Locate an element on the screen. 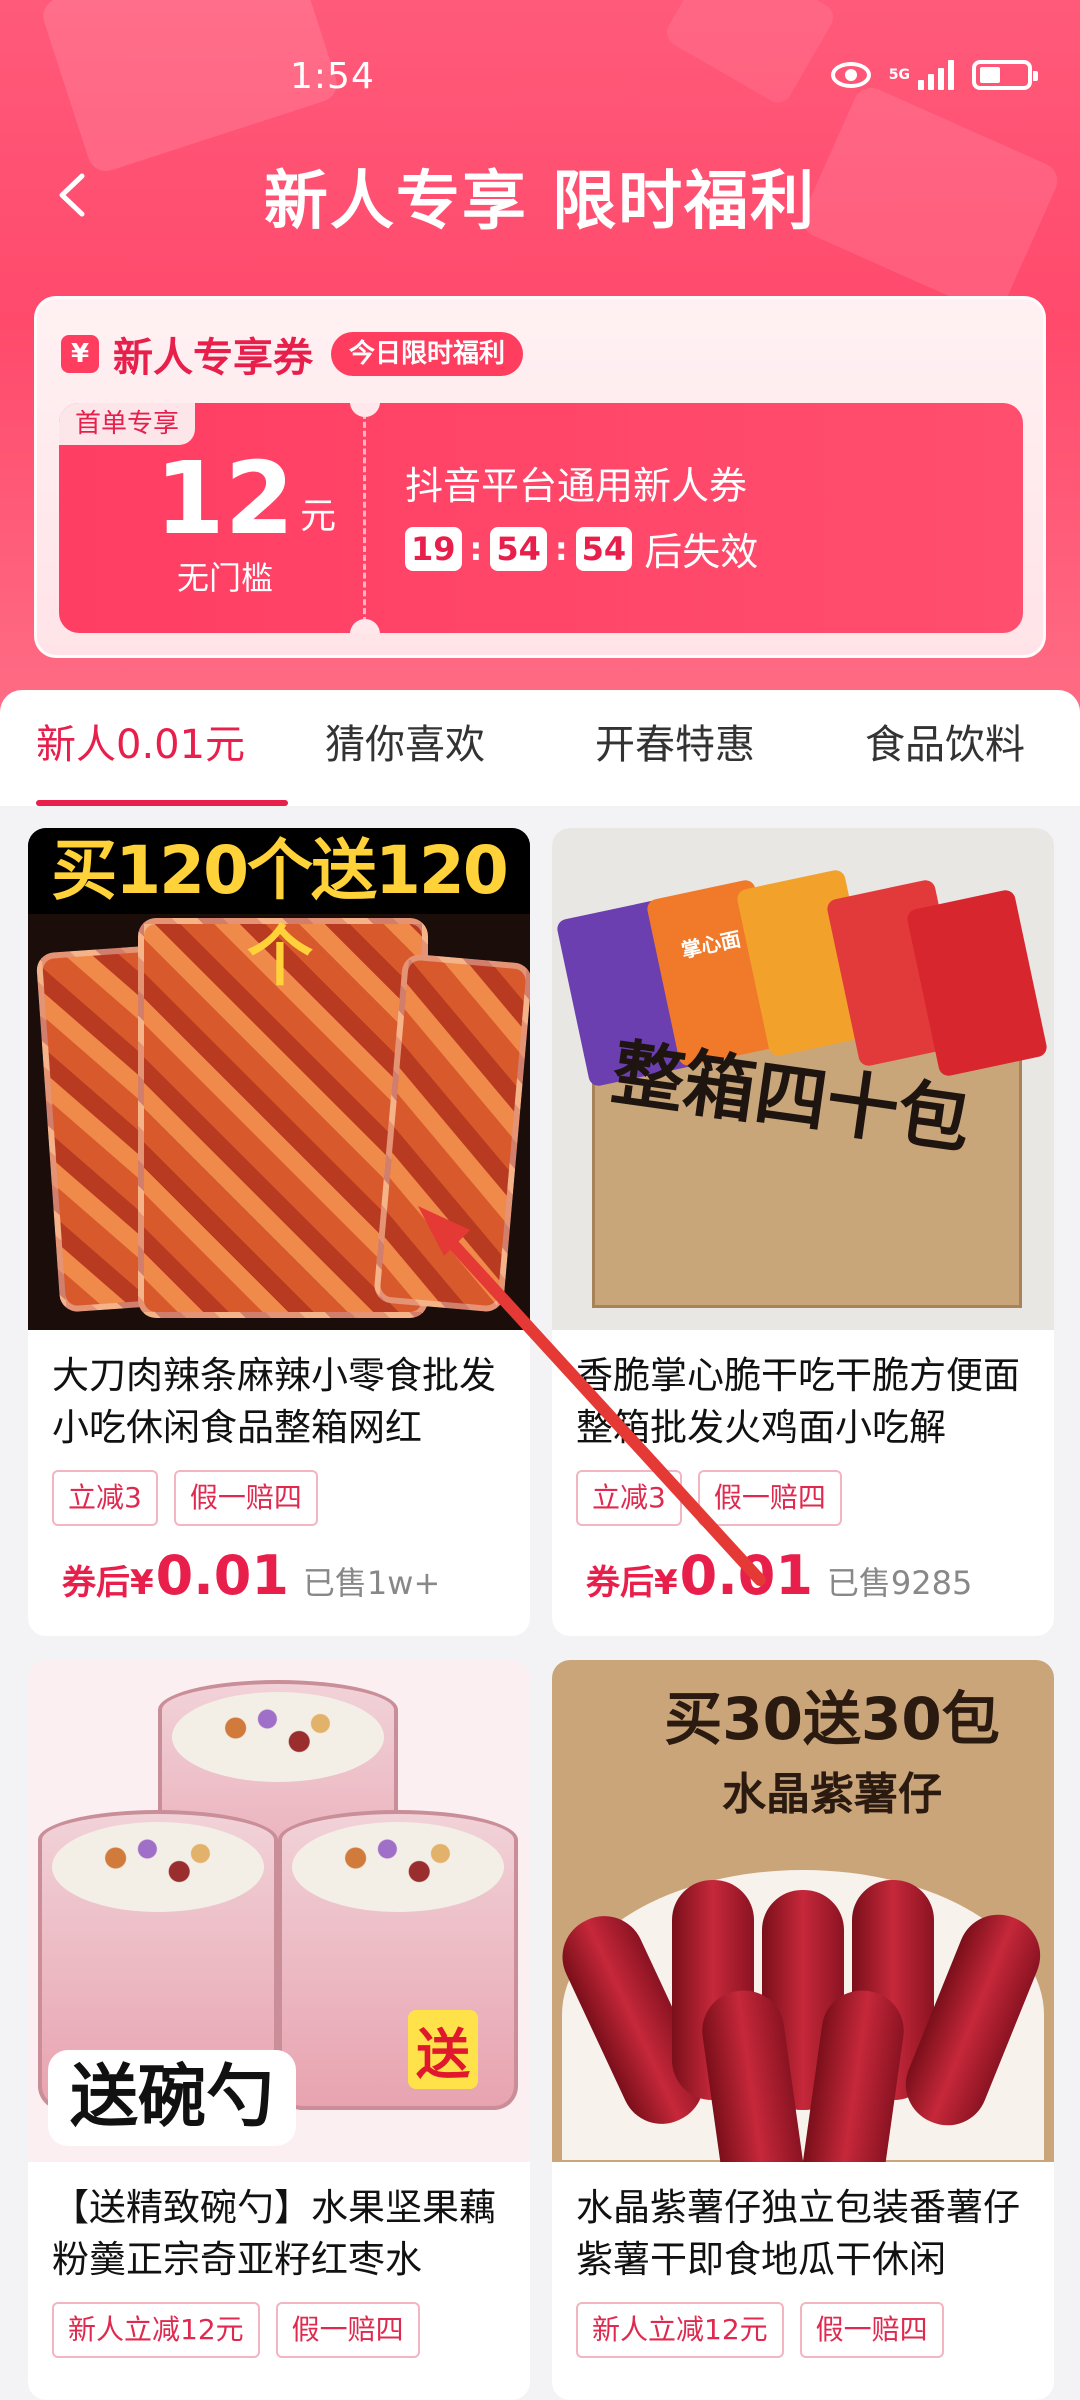 The height and width of the screenshot is (2400, 1080). product-image-text: 买30送30包 is located at coordinates (832, 1719).